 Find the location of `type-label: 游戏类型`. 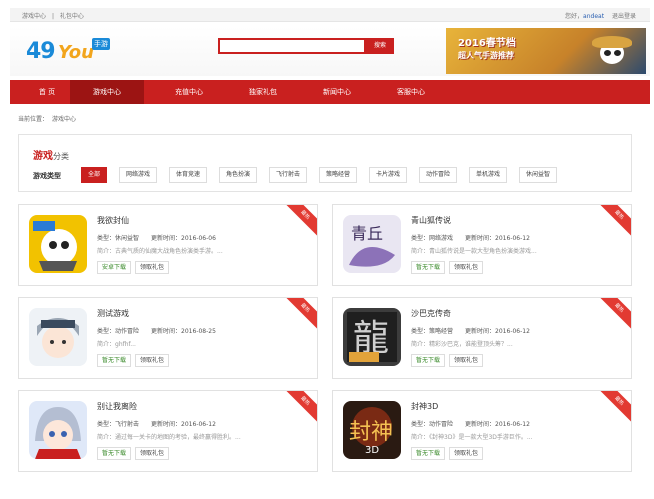

type-label: 游戏类型 is located at coordinates (47, 176).